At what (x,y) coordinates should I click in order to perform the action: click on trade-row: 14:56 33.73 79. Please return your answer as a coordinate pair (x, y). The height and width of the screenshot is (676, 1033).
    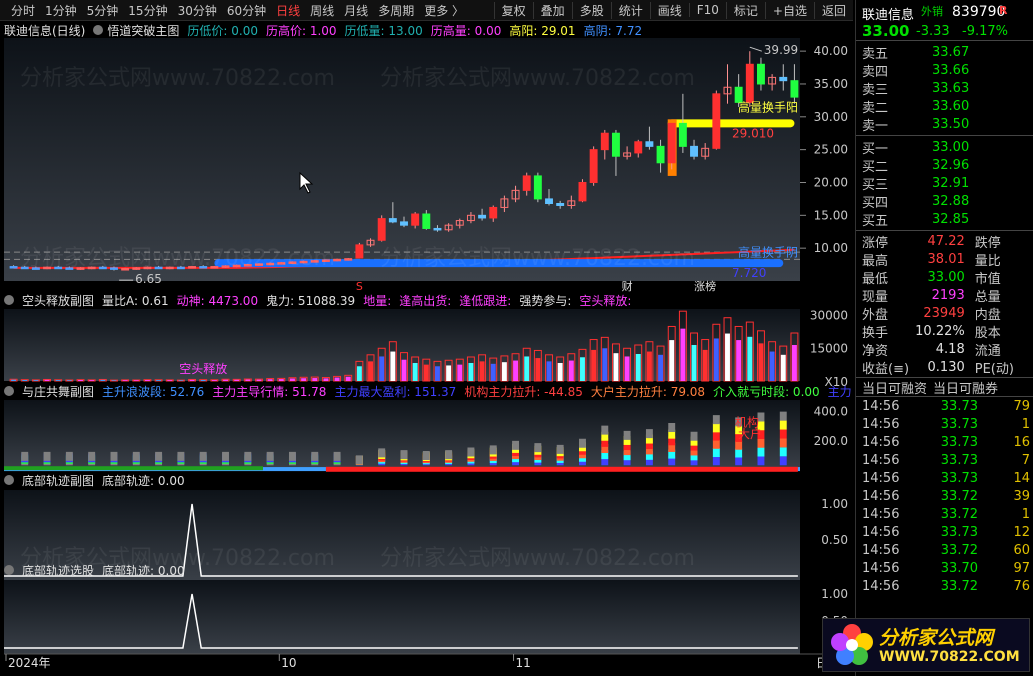
    Looking at the image, I should click on (944, 406).